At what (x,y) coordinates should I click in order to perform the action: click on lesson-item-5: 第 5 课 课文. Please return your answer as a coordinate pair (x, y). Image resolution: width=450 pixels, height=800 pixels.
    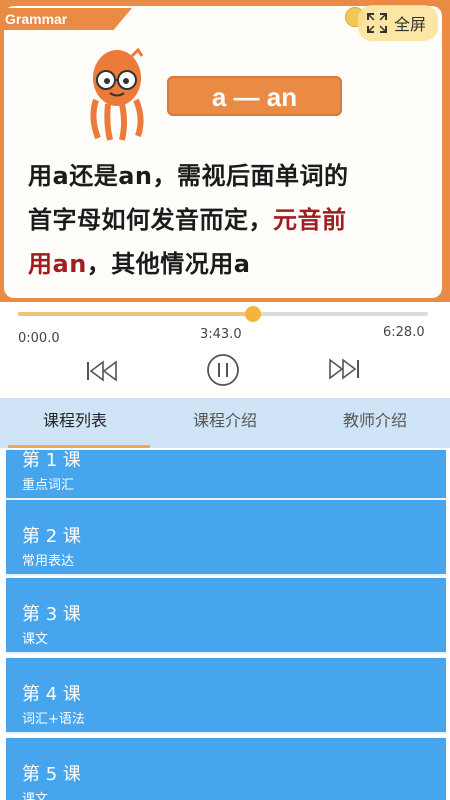
    Looking at the image, I should click on (226, 769).